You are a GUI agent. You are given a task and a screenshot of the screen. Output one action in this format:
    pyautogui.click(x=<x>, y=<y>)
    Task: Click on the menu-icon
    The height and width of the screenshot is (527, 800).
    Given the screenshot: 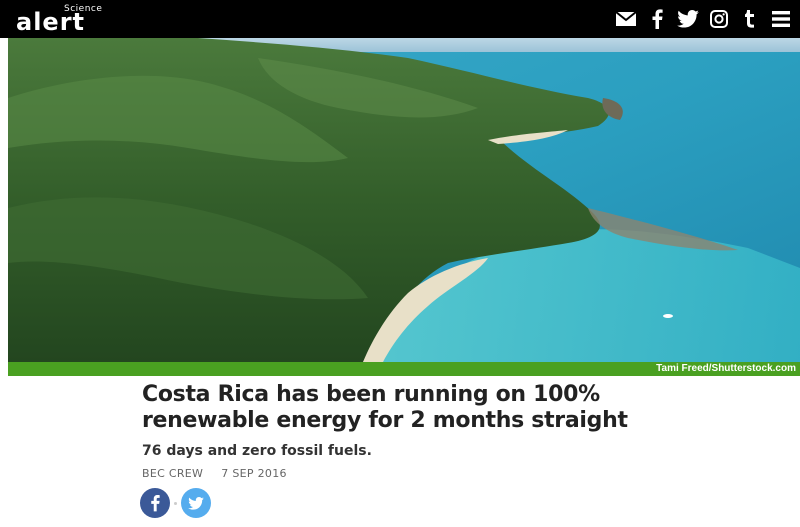 What is the action you would take?
    pyautogui.click(x=781, y=19)
    